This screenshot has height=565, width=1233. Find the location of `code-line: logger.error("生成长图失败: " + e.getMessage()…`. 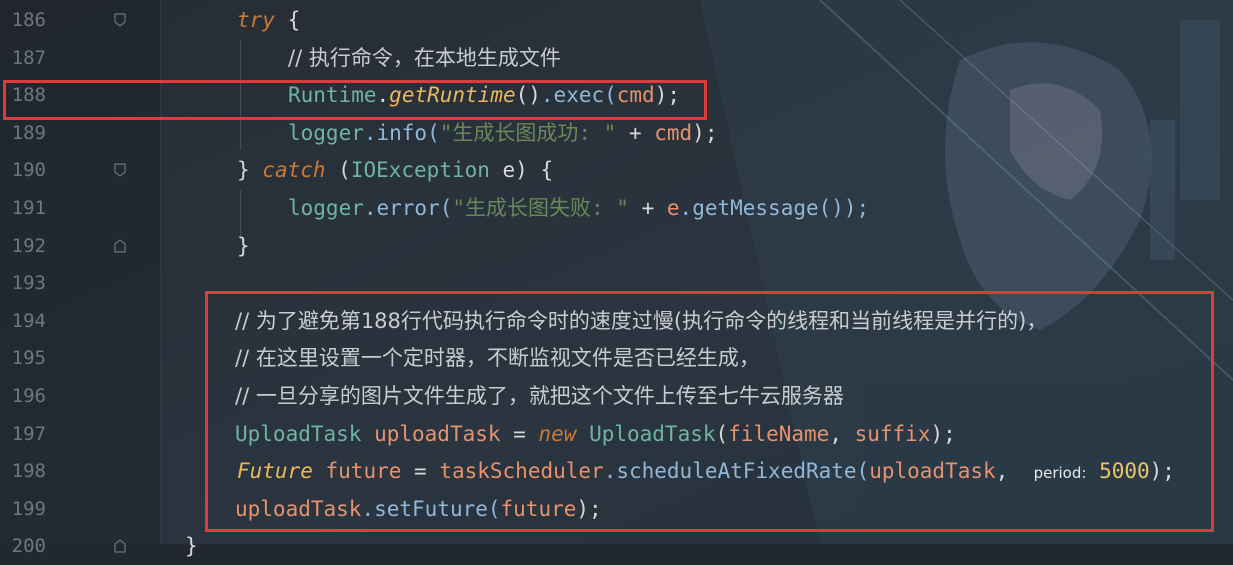

code-line: logger.error("生成长图失败: " + e.getMessage()… is located at coordinates (578, 208).